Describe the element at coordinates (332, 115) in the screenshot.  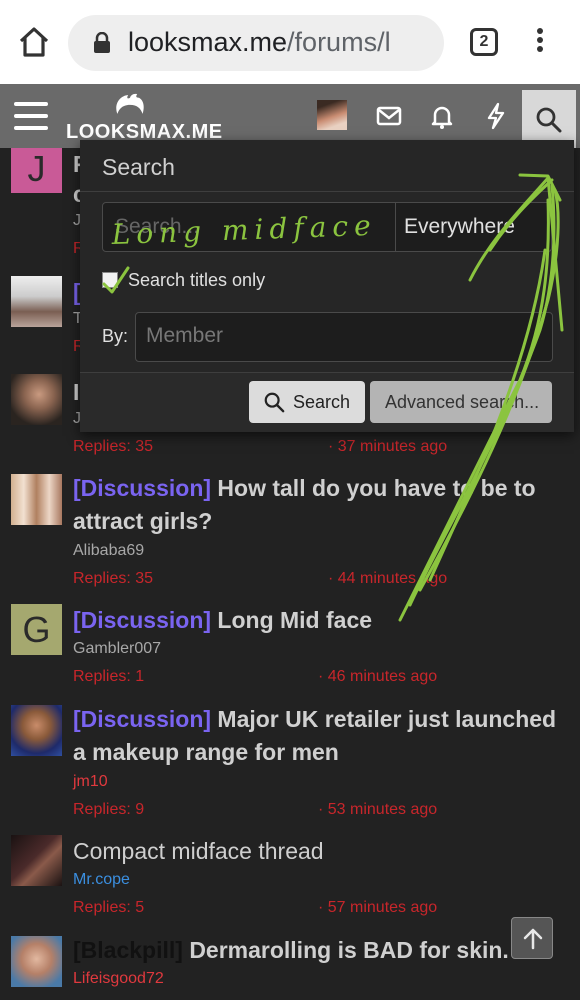
I see `user-avatar` at that location.